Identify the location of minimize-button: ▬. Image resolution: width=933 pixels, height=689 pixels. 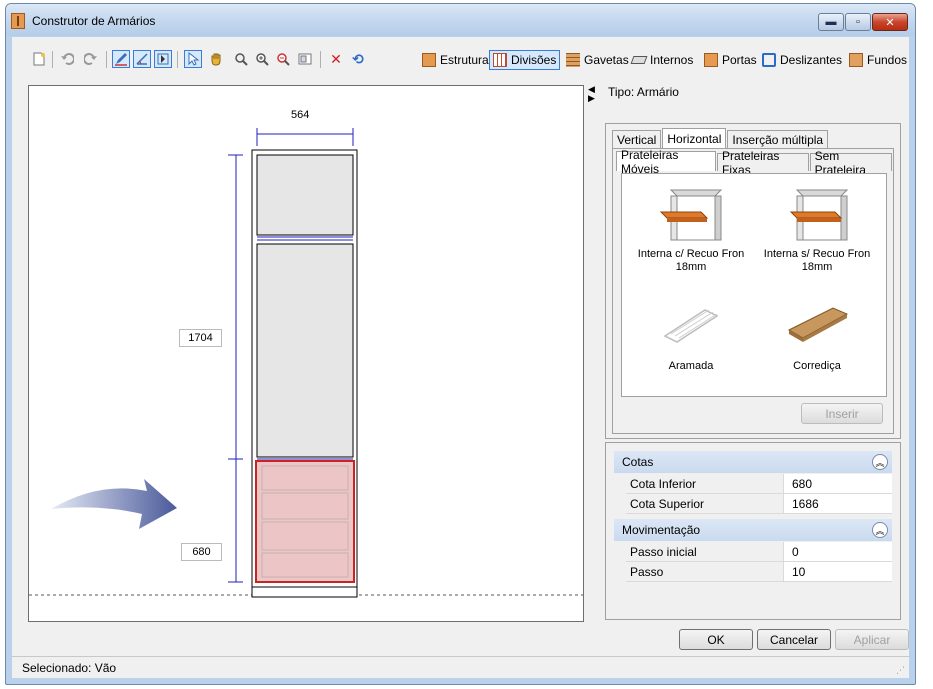
(831, 22).